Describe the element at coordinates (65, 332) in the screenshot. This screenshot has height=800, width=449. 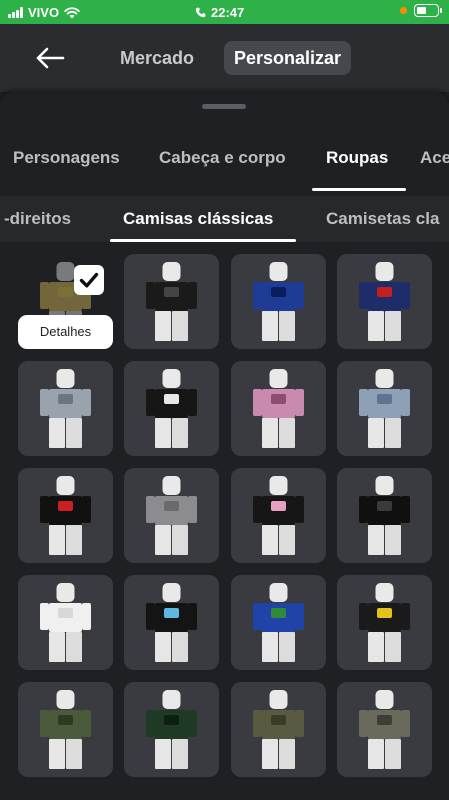
I see `details-button: Detalhes` at that location.